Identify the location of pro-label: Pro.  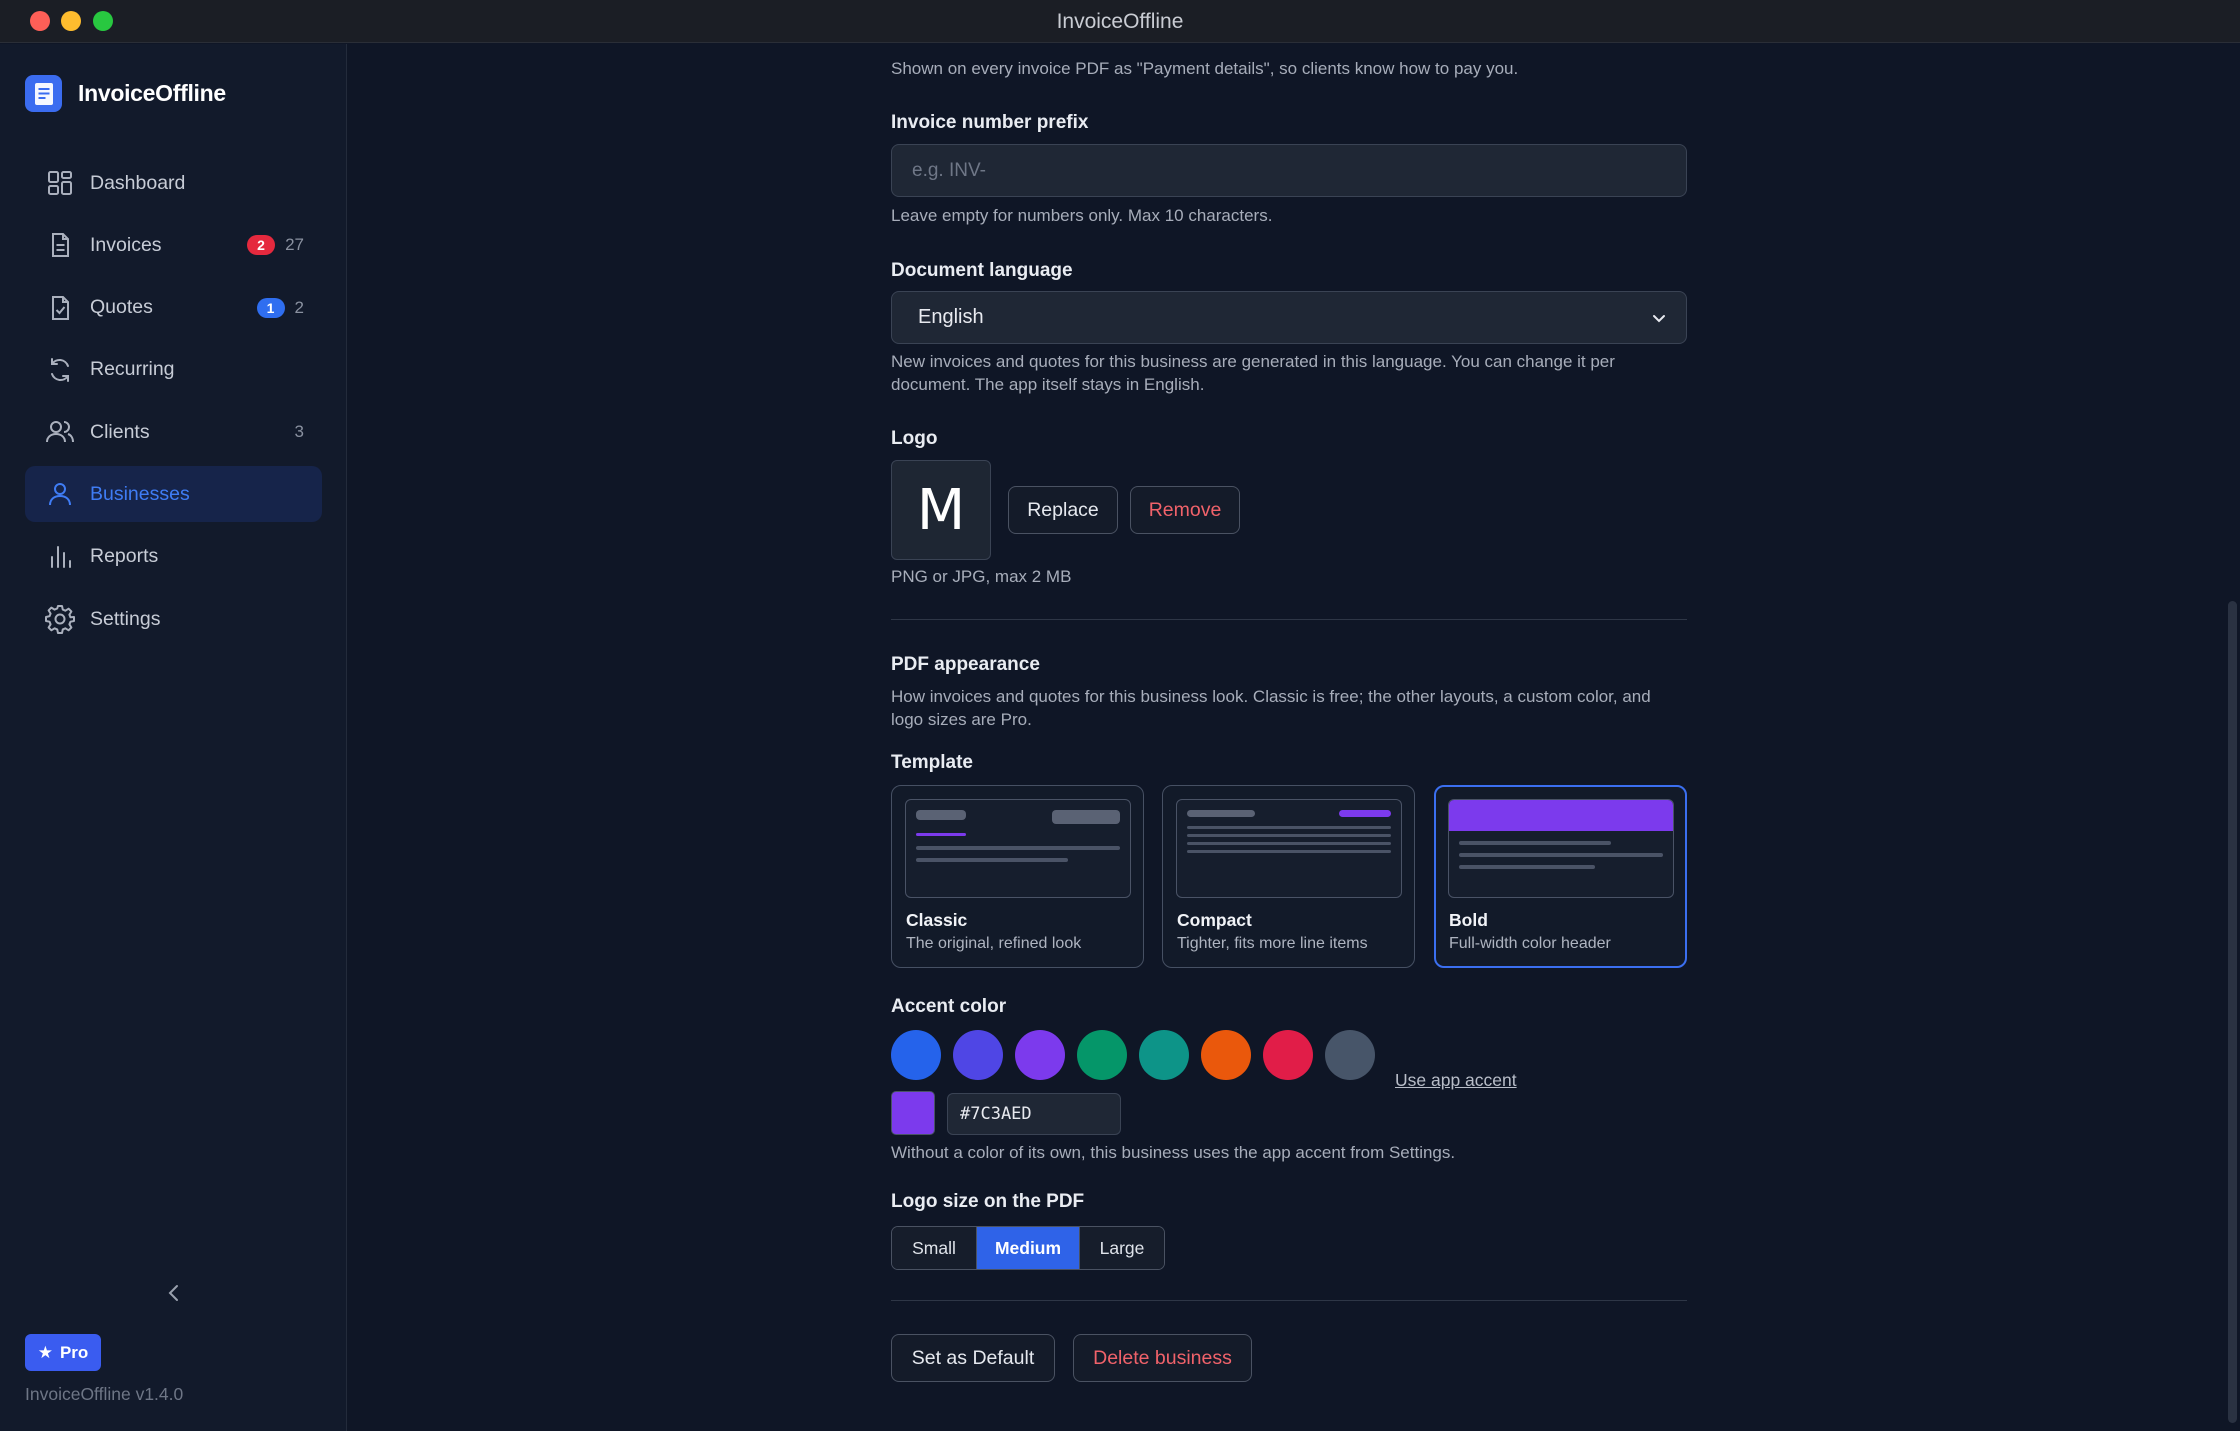
(74, 1352).